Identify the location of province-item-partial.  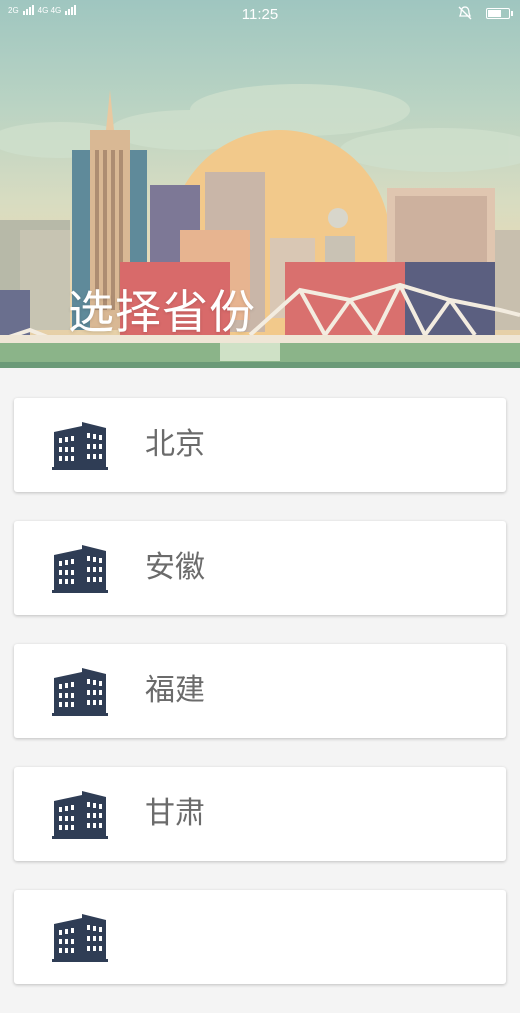
(260, 937).